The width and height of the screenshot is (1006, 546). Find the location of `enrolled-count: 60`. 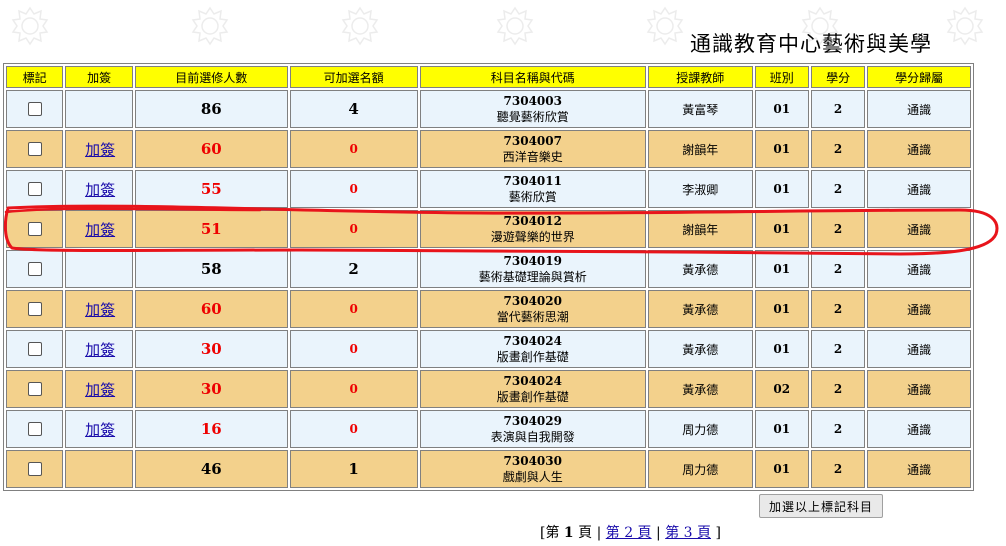

enrolled-count: 60 is located at coordinates (211, 309).